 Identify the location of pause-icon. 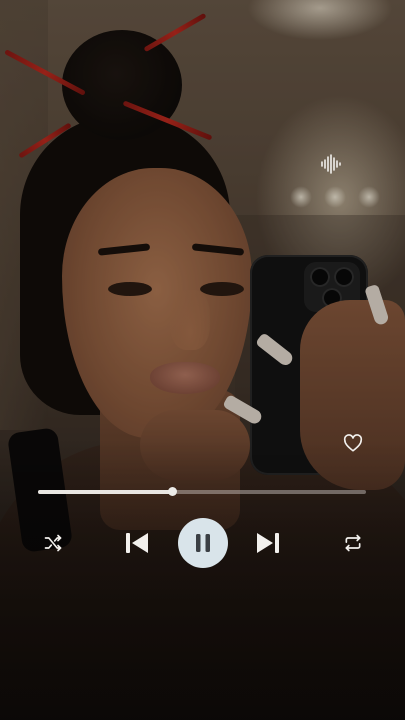
(203, 543).